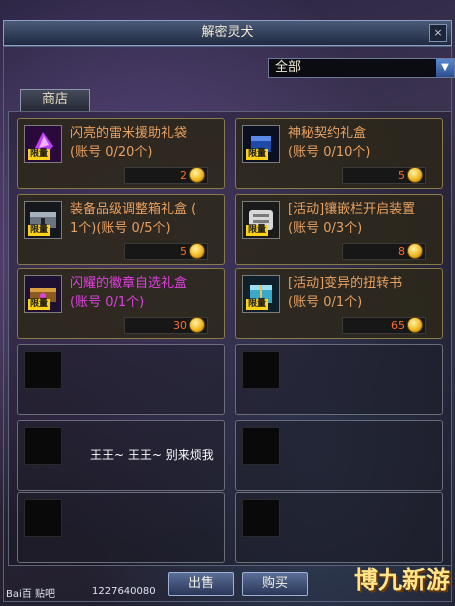 This screenshot has width=455, height=606. I want to click on close-icon: ×, so click(438, 32).